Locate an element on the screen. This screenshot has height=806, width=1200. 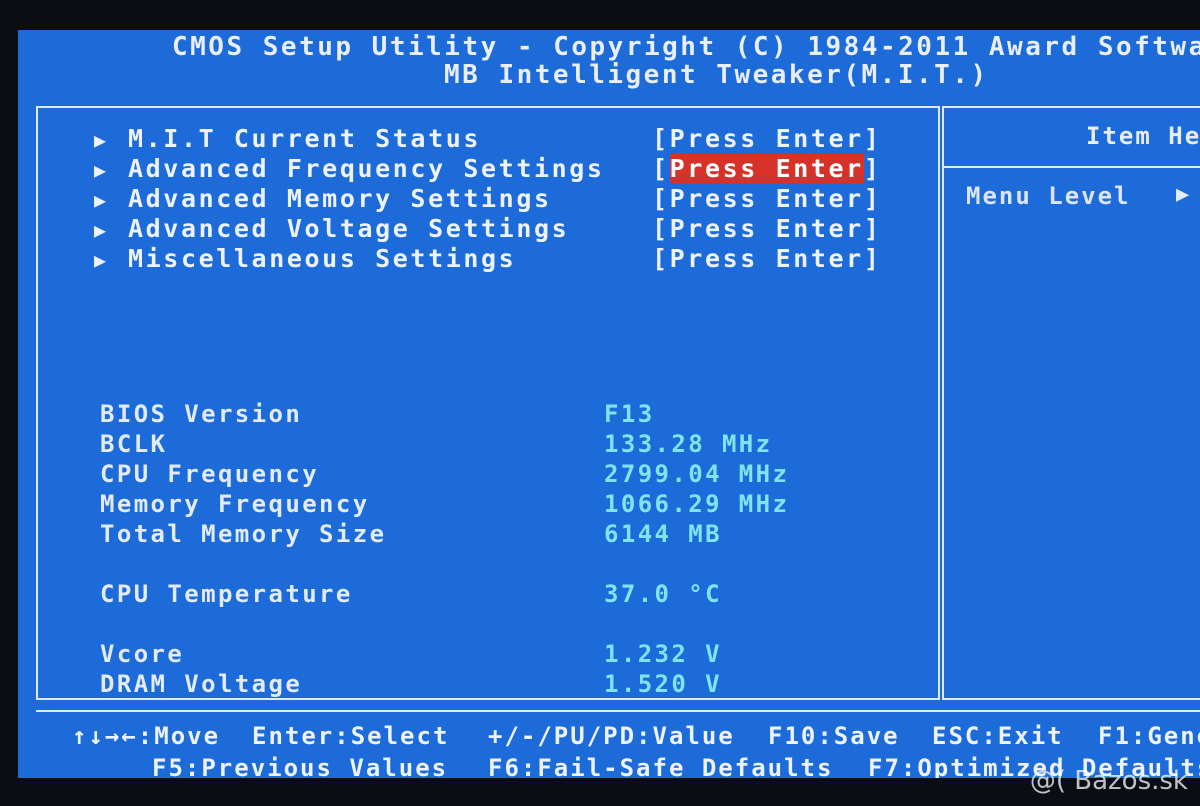
menu-item-label: M.I.T Current Status is located at coordinates (305, 138).